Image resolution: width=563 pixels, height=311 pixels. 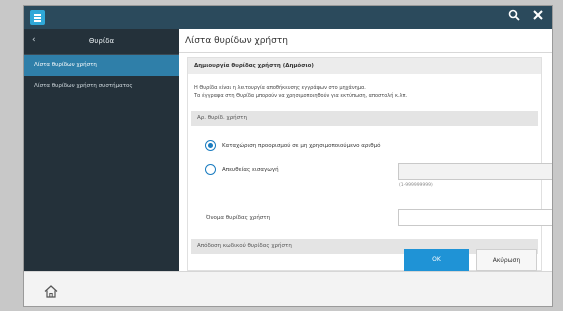 I want to click on top-bar, so click(x=288, y=17).